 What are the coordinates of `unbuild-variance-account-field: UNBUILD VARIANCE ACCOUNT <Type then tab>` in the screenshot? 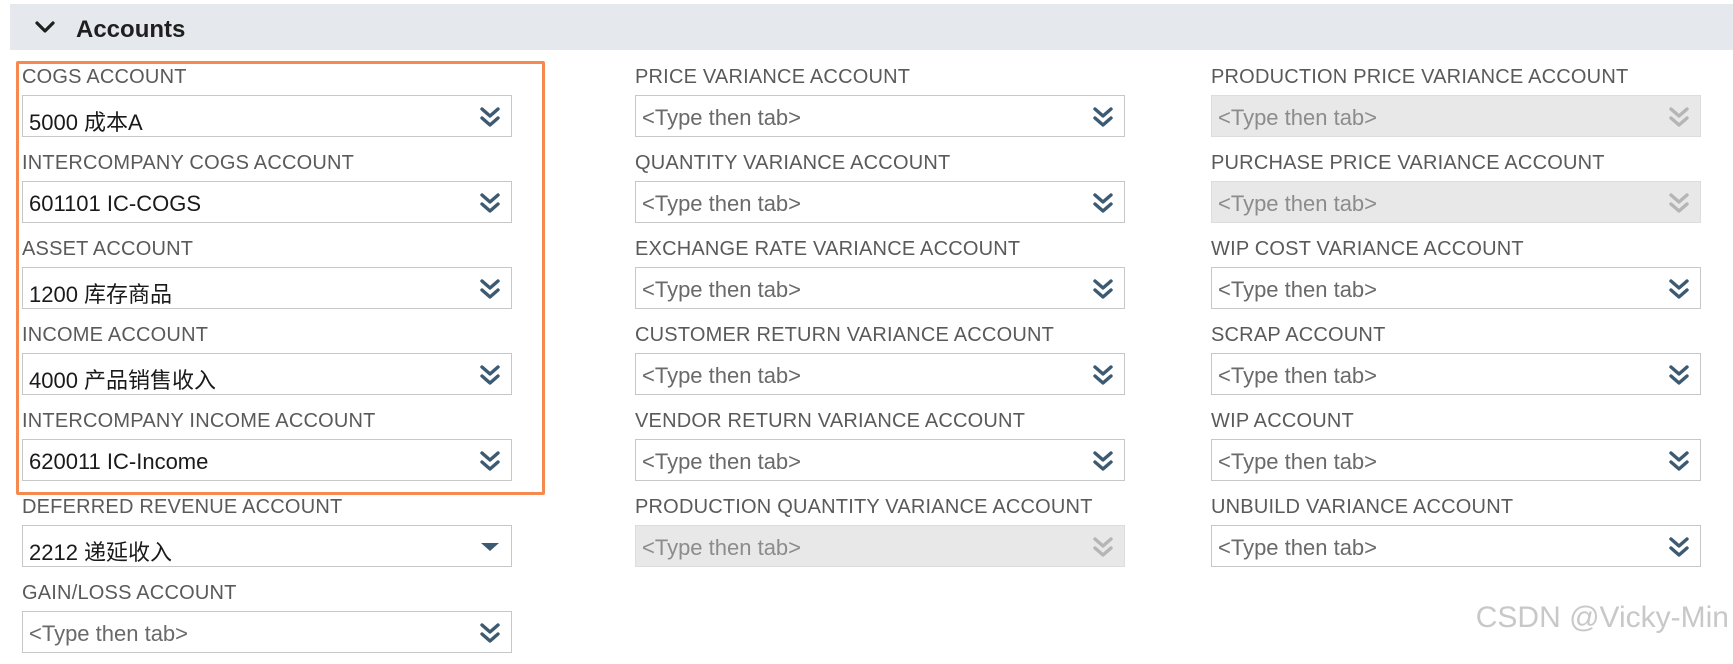 It's located at (1456, 535).